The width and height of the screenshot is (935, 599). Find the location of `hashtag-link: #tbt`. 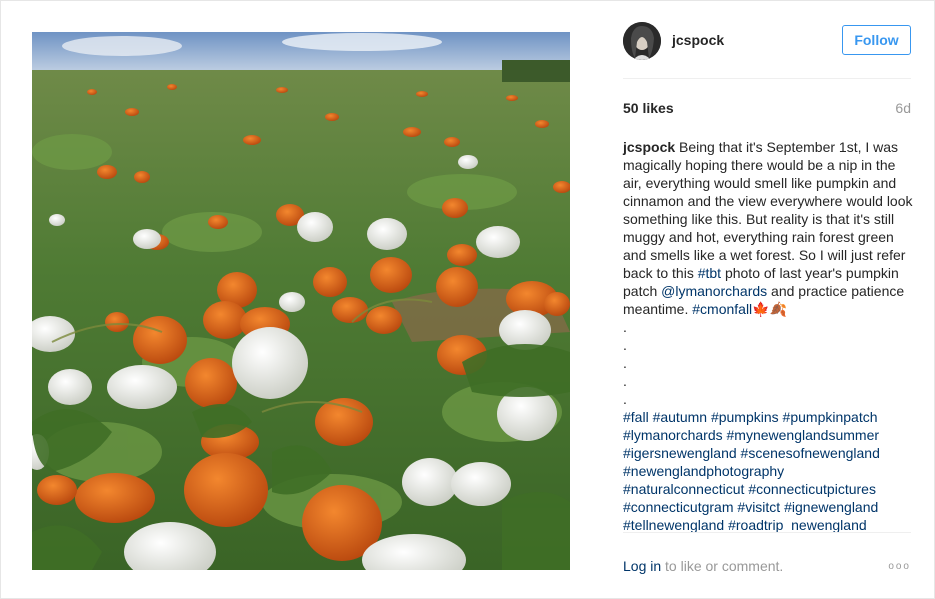

hashtag-link: #tbt is located at coordinates (709, 273).